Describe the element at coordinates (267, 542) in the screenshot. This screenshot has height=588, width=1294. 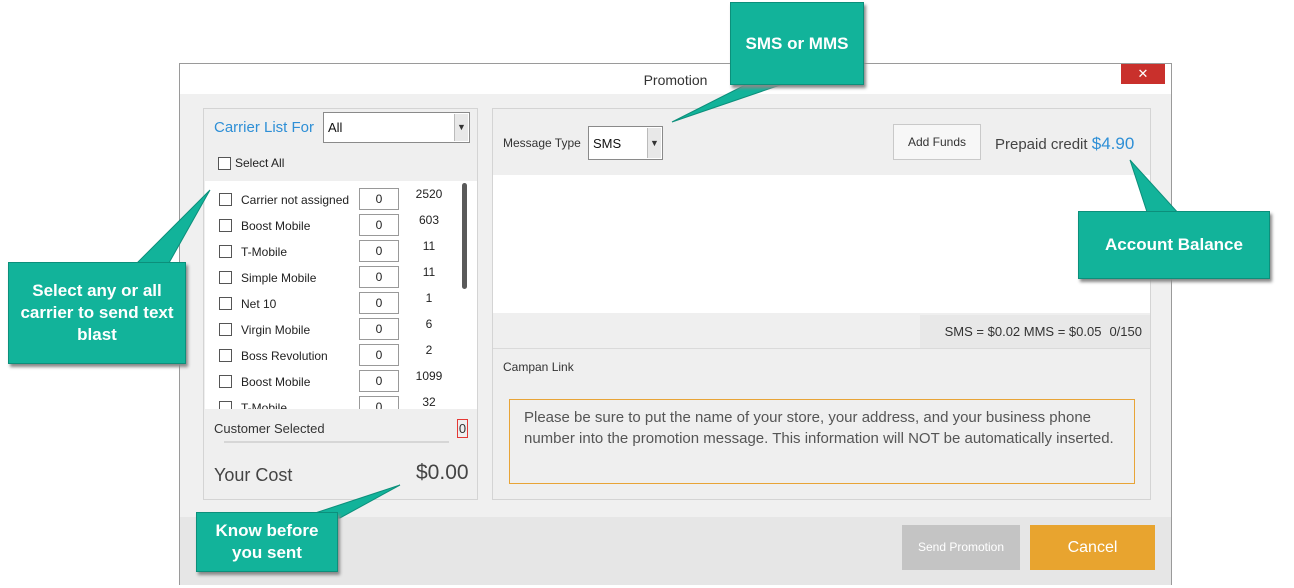
I see `cost-callout: Know before you sent` at that location.